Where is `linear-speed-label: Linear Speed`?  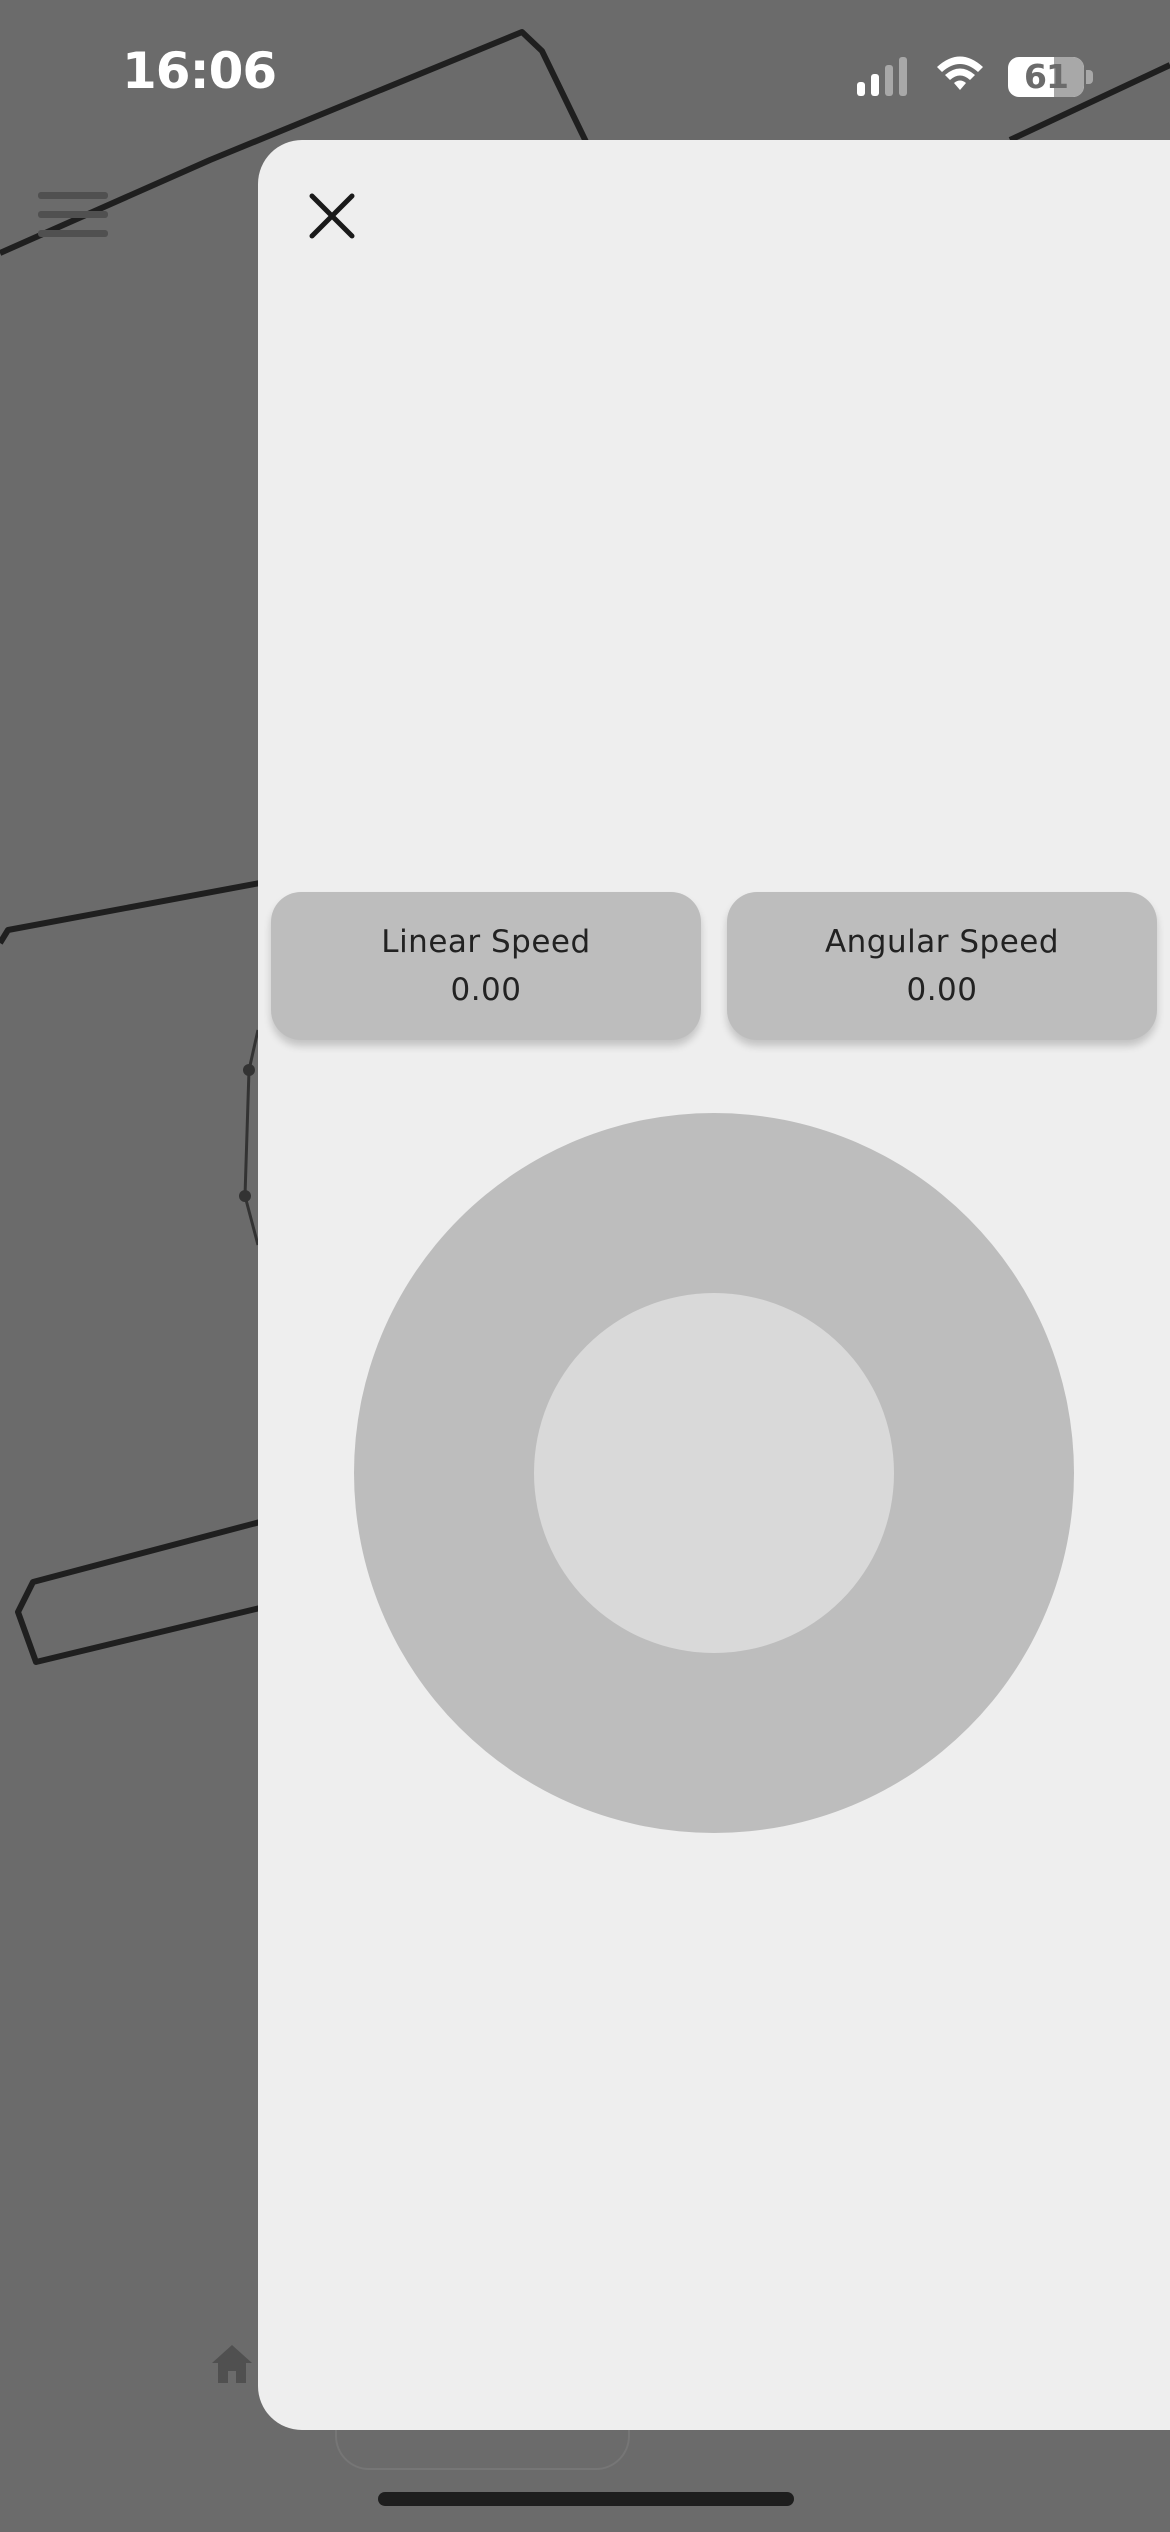
linear-speed-label: Linear Speed is located at coordinates (486, 942).